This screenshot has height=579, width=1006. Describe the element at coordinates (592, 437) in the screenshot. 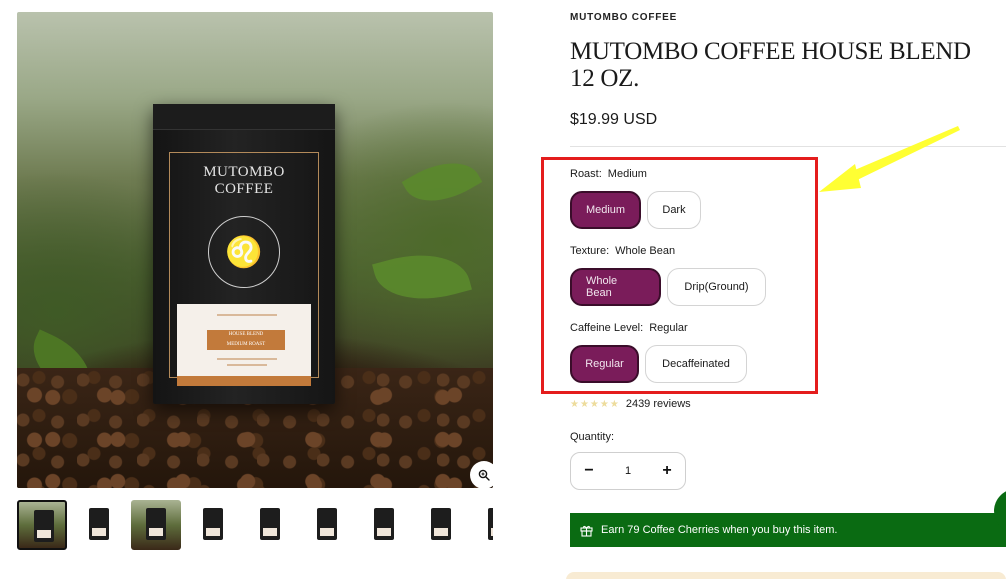

I see `quantity-label: Quantity:` at that location.